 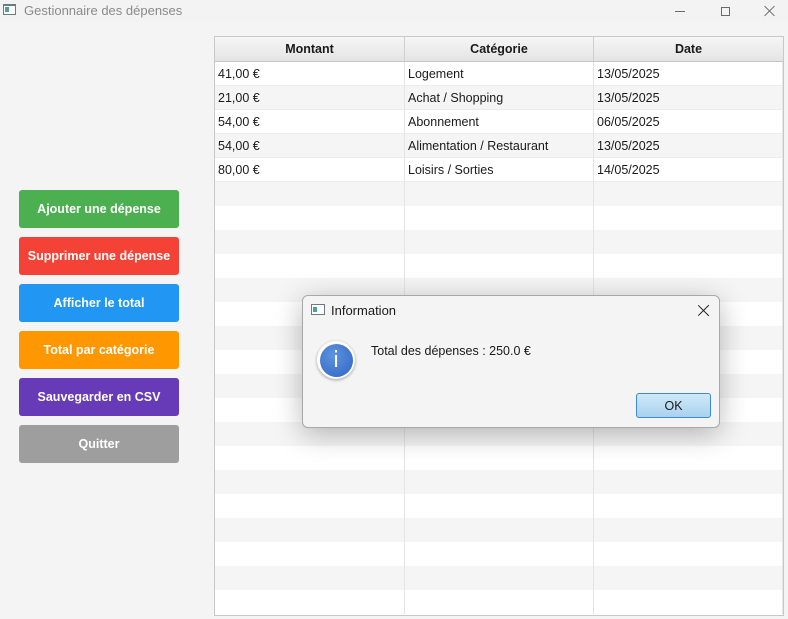 What do you see at coordinates (310, 49) in the screenshot?
I see `column-header-amount: Montant` at bounding box center [310, 49].